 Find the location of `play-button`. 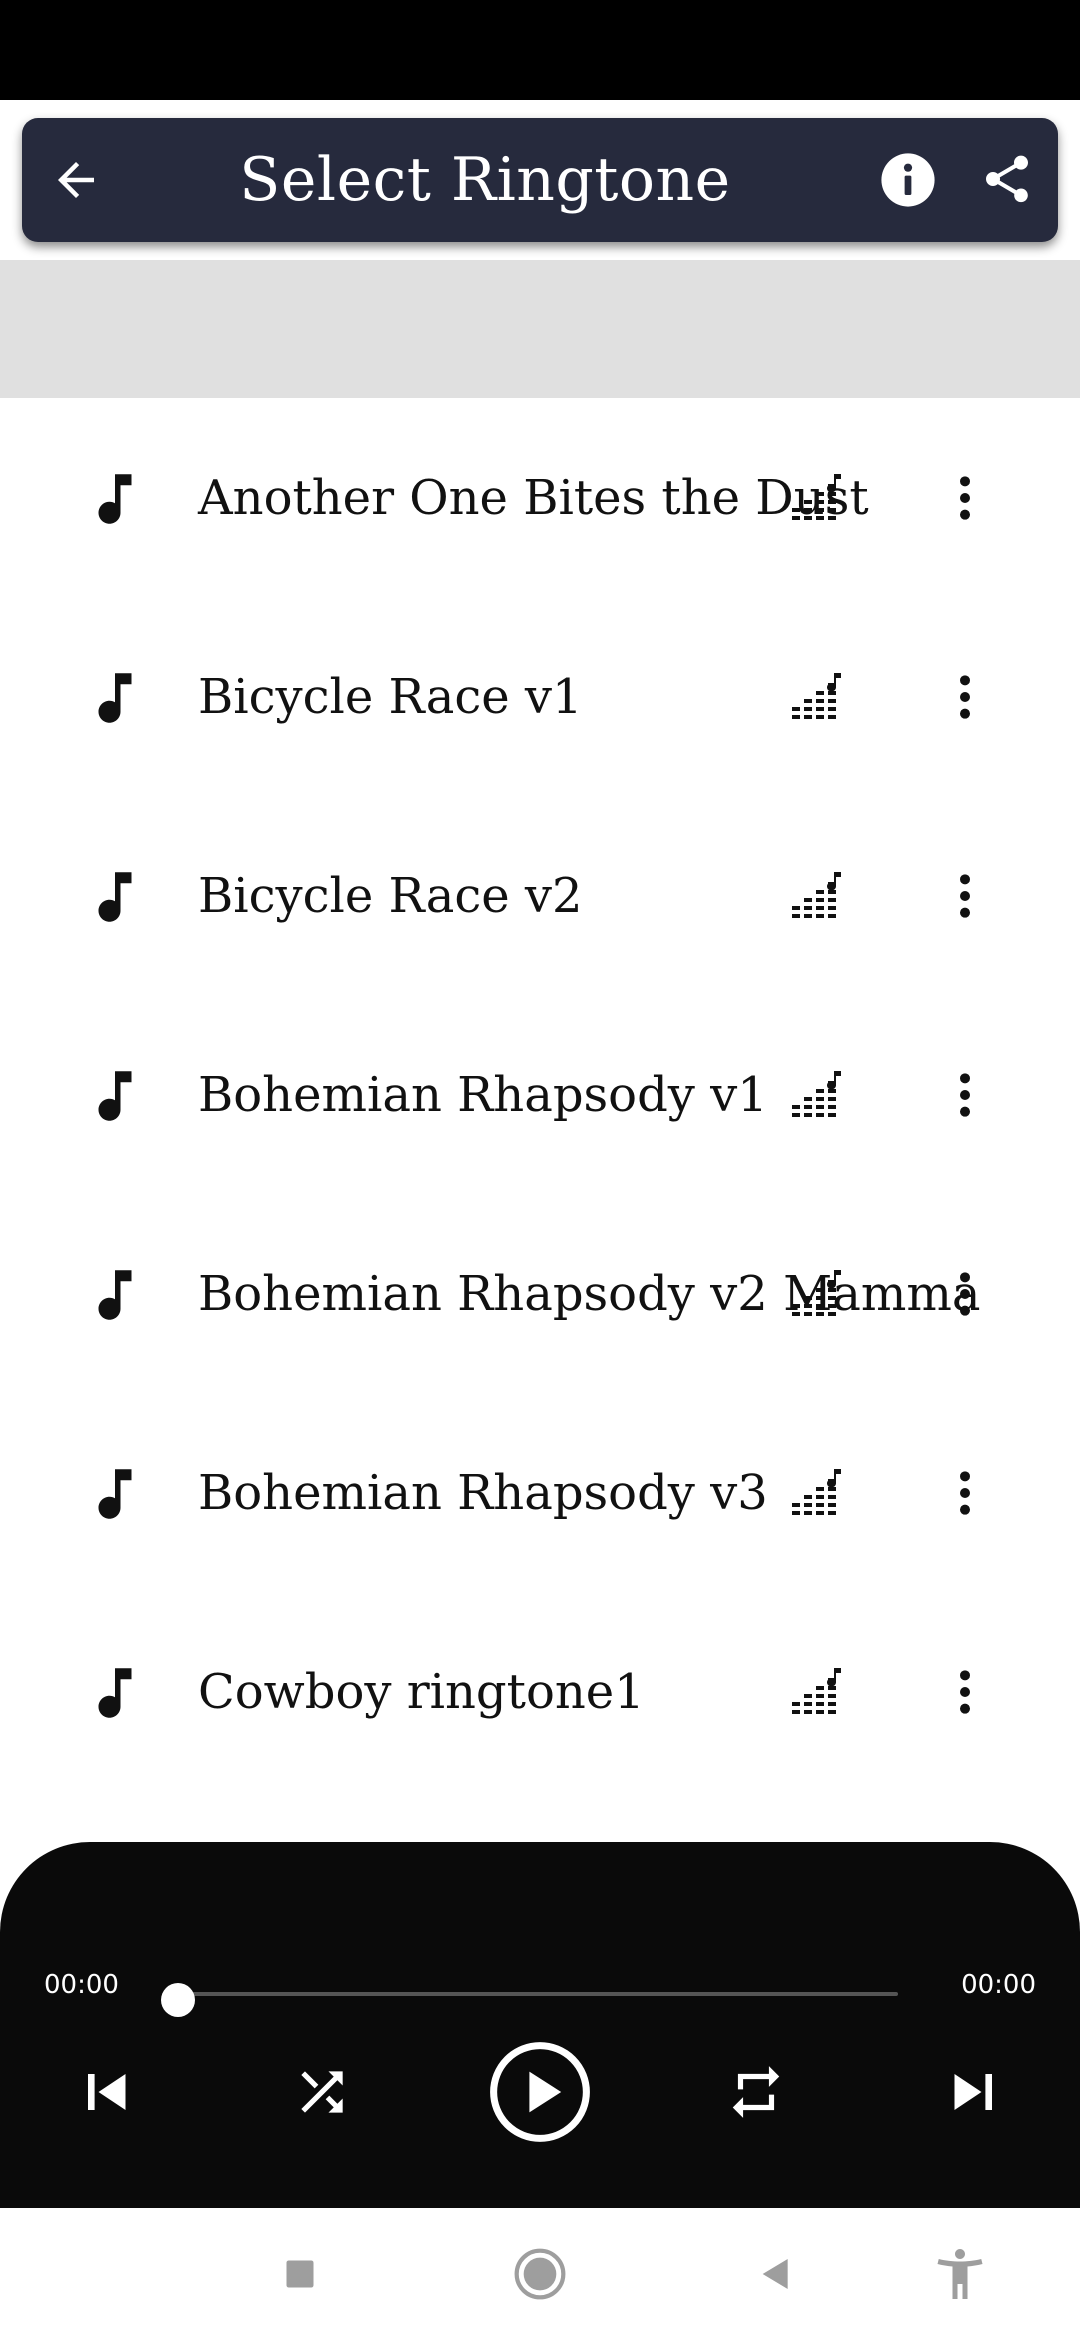

play-button is located at coordinates (540, 2092).